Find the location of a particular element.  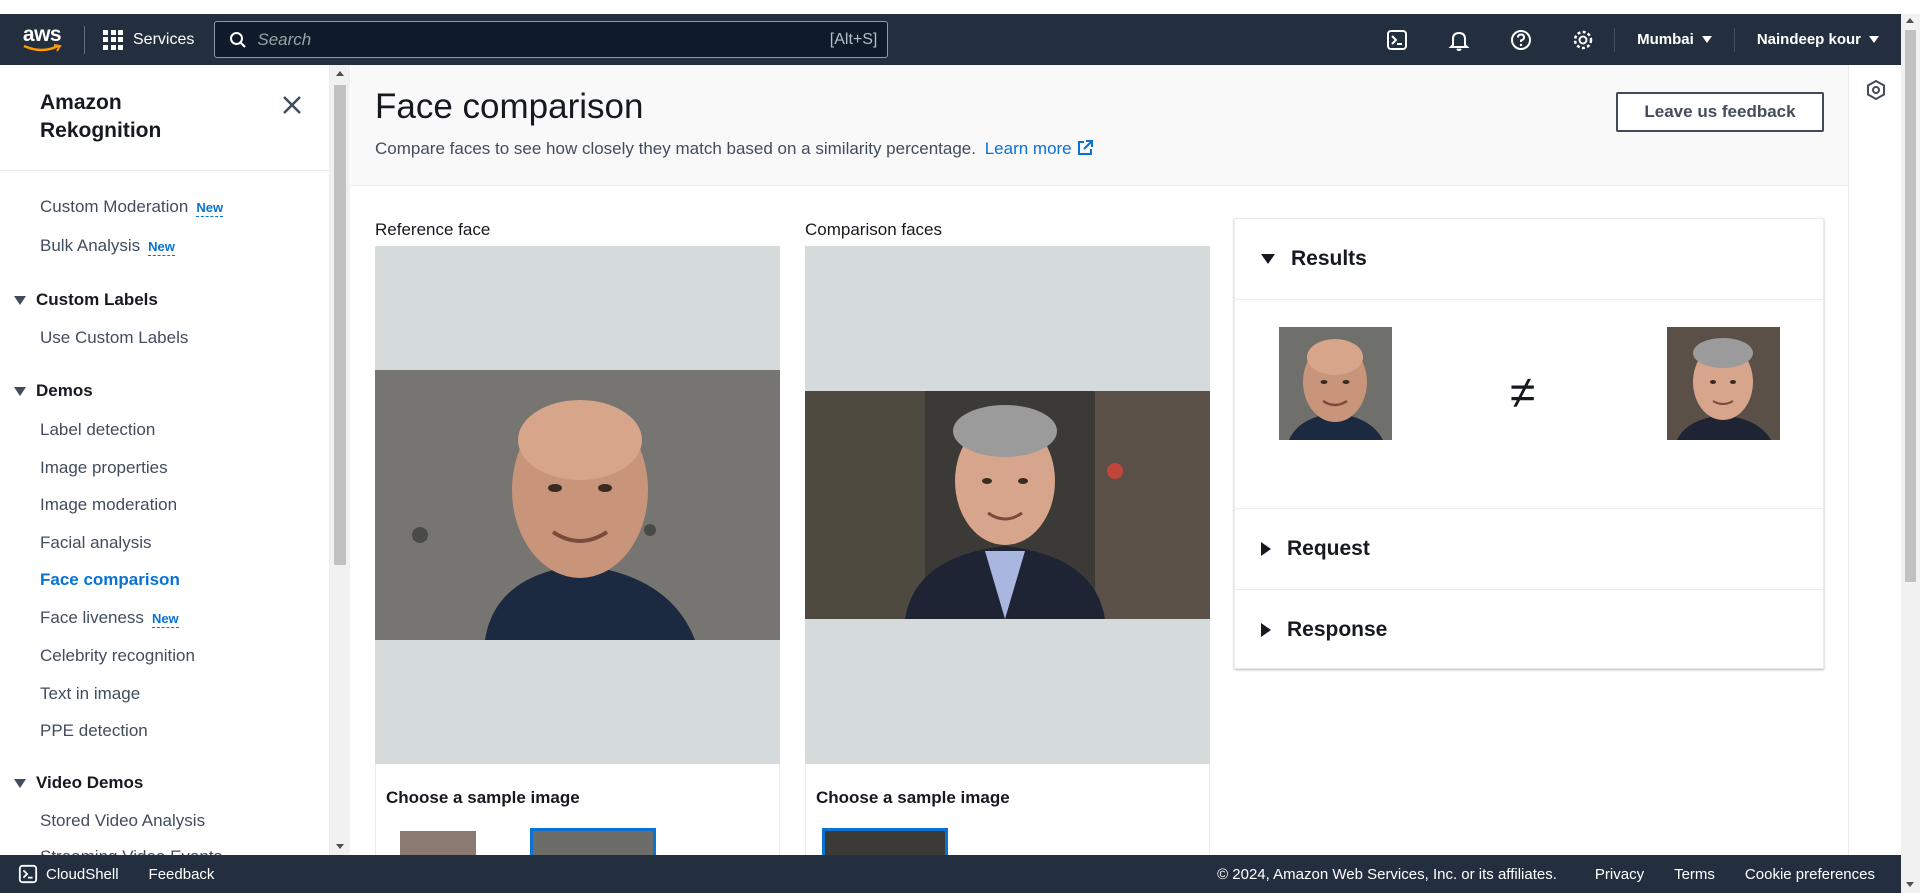

sidebar-item-text-in-image: Text in image is located at coordinates (90, 694).